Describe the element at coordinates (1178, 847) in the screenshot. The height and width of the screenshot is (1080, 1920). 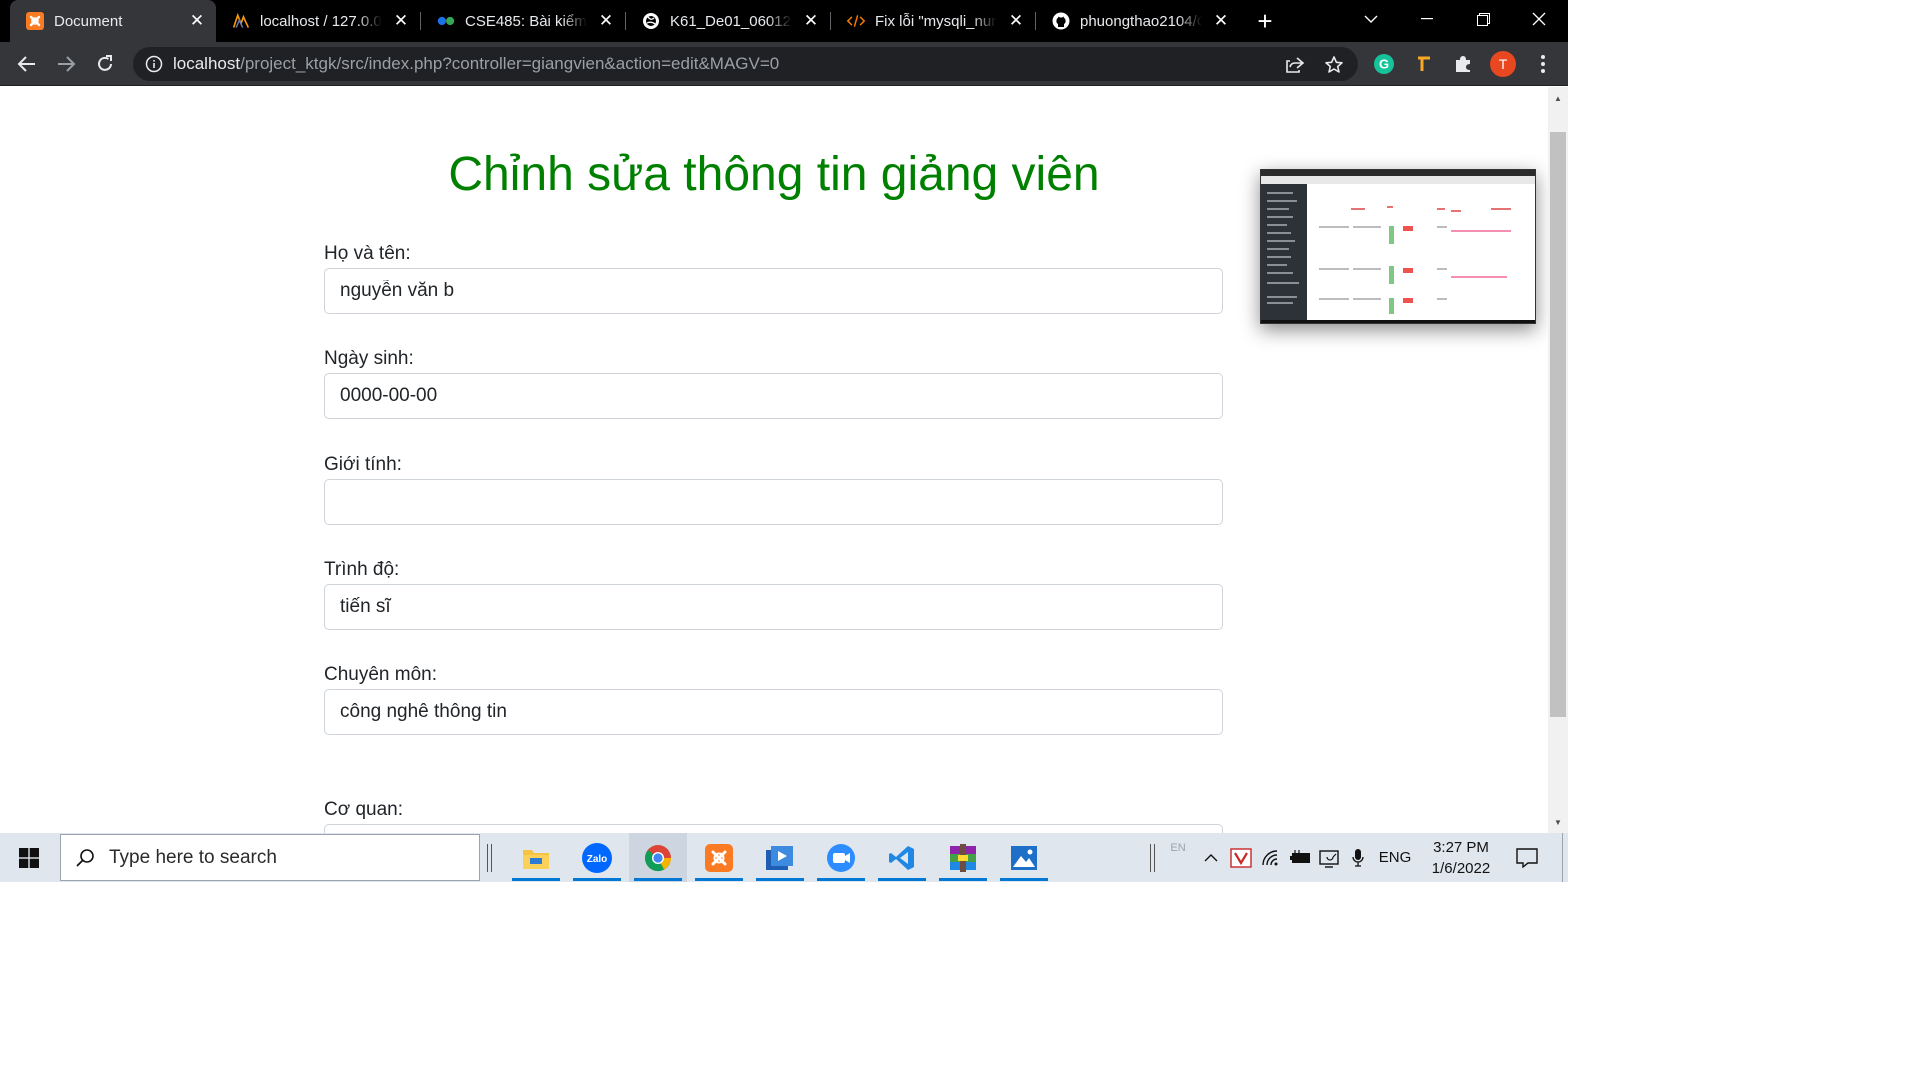
I see `ime-indicator: EN` at that location.